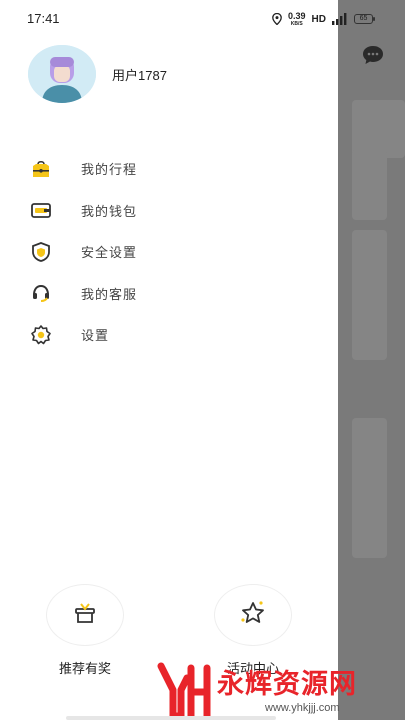 Image resolution: width=405 pixels, height=720 pixels. Describe the element at coordinates (43, 18) in the screenshot. I see `status-time: 17:41` at that location.